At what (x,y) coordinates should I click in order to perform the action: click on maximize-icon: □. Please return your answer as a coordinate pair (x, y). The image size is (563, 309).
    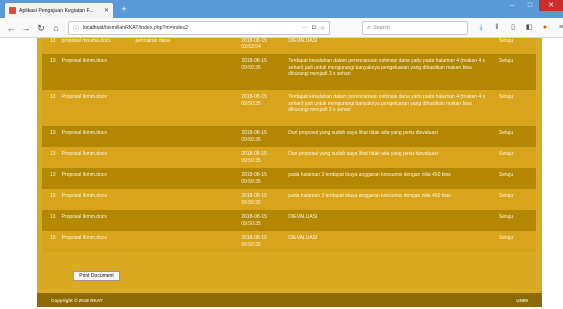
    Looking at the image, I should click on (530, 5).